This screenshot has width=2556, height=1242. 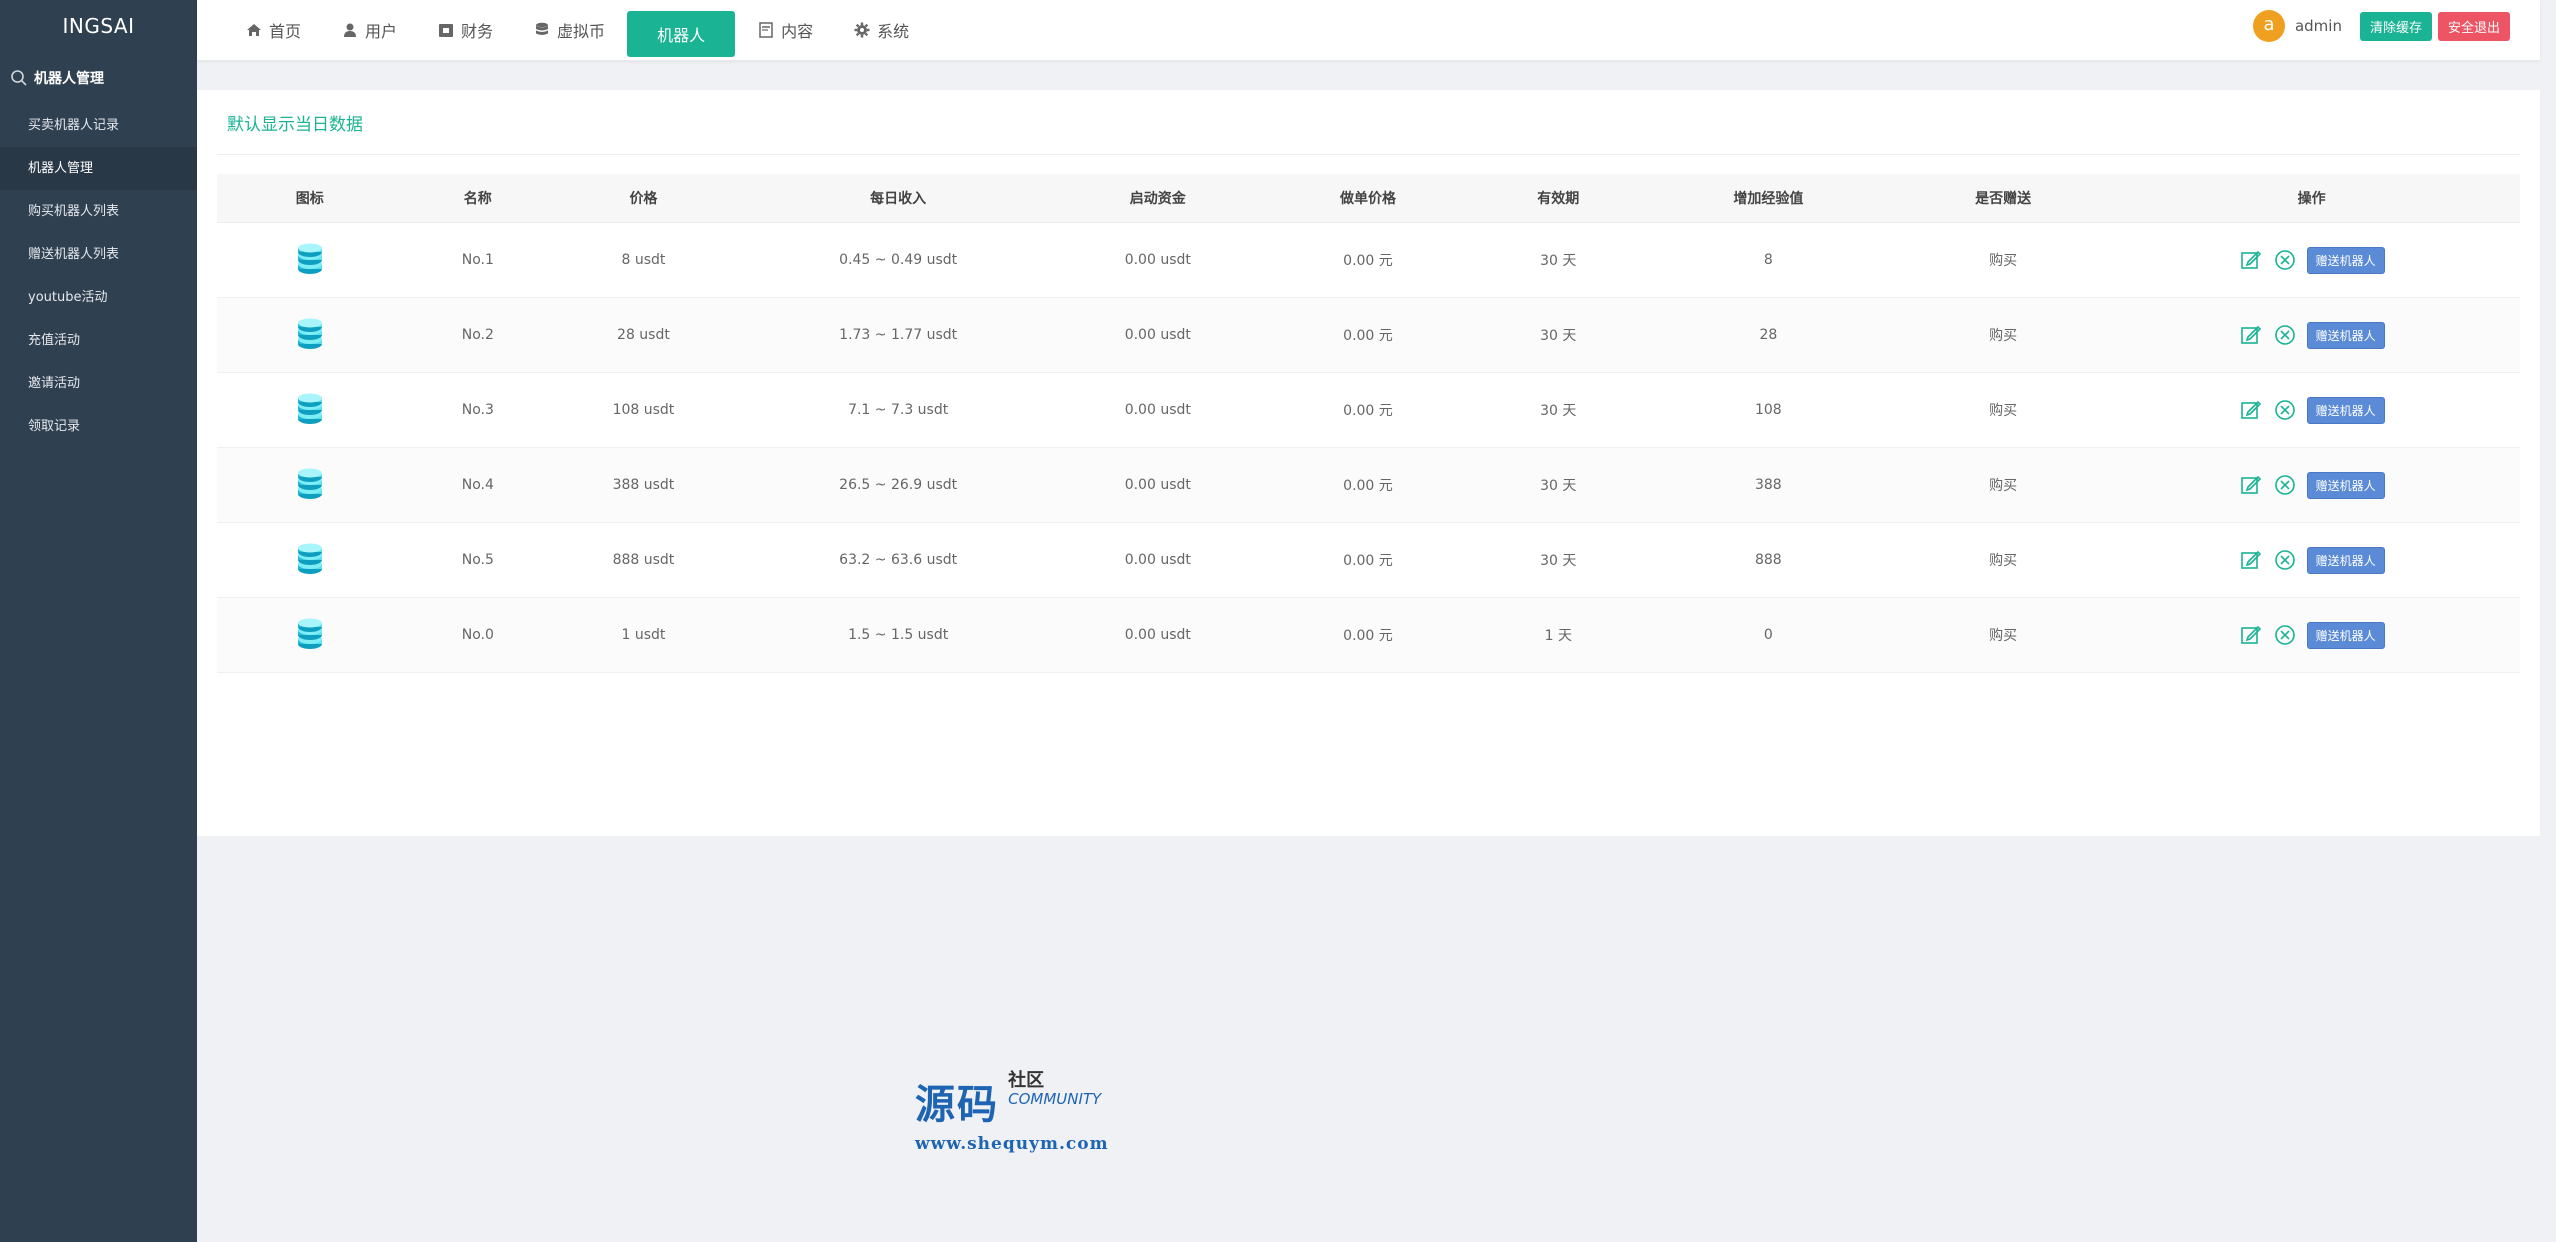 What do you see at coordinates (1768, 485) in the screenshot?
I see `cell-exp: 388` at bounding box center [1768, 485].